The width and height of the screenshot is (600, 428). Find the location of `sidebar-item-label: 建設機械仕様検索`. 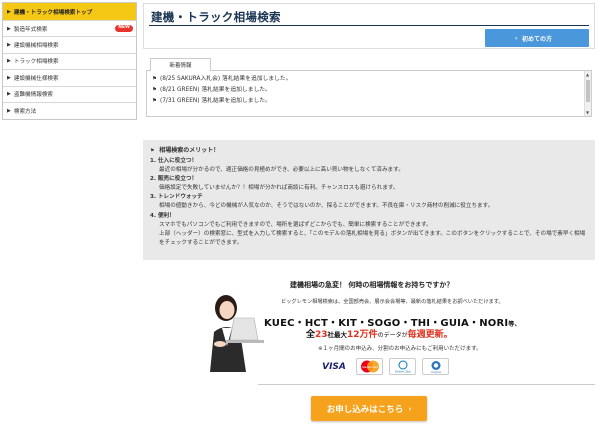

sidebar-item-label: 建設機械仕様検索 is located at coordinates (36, 78).